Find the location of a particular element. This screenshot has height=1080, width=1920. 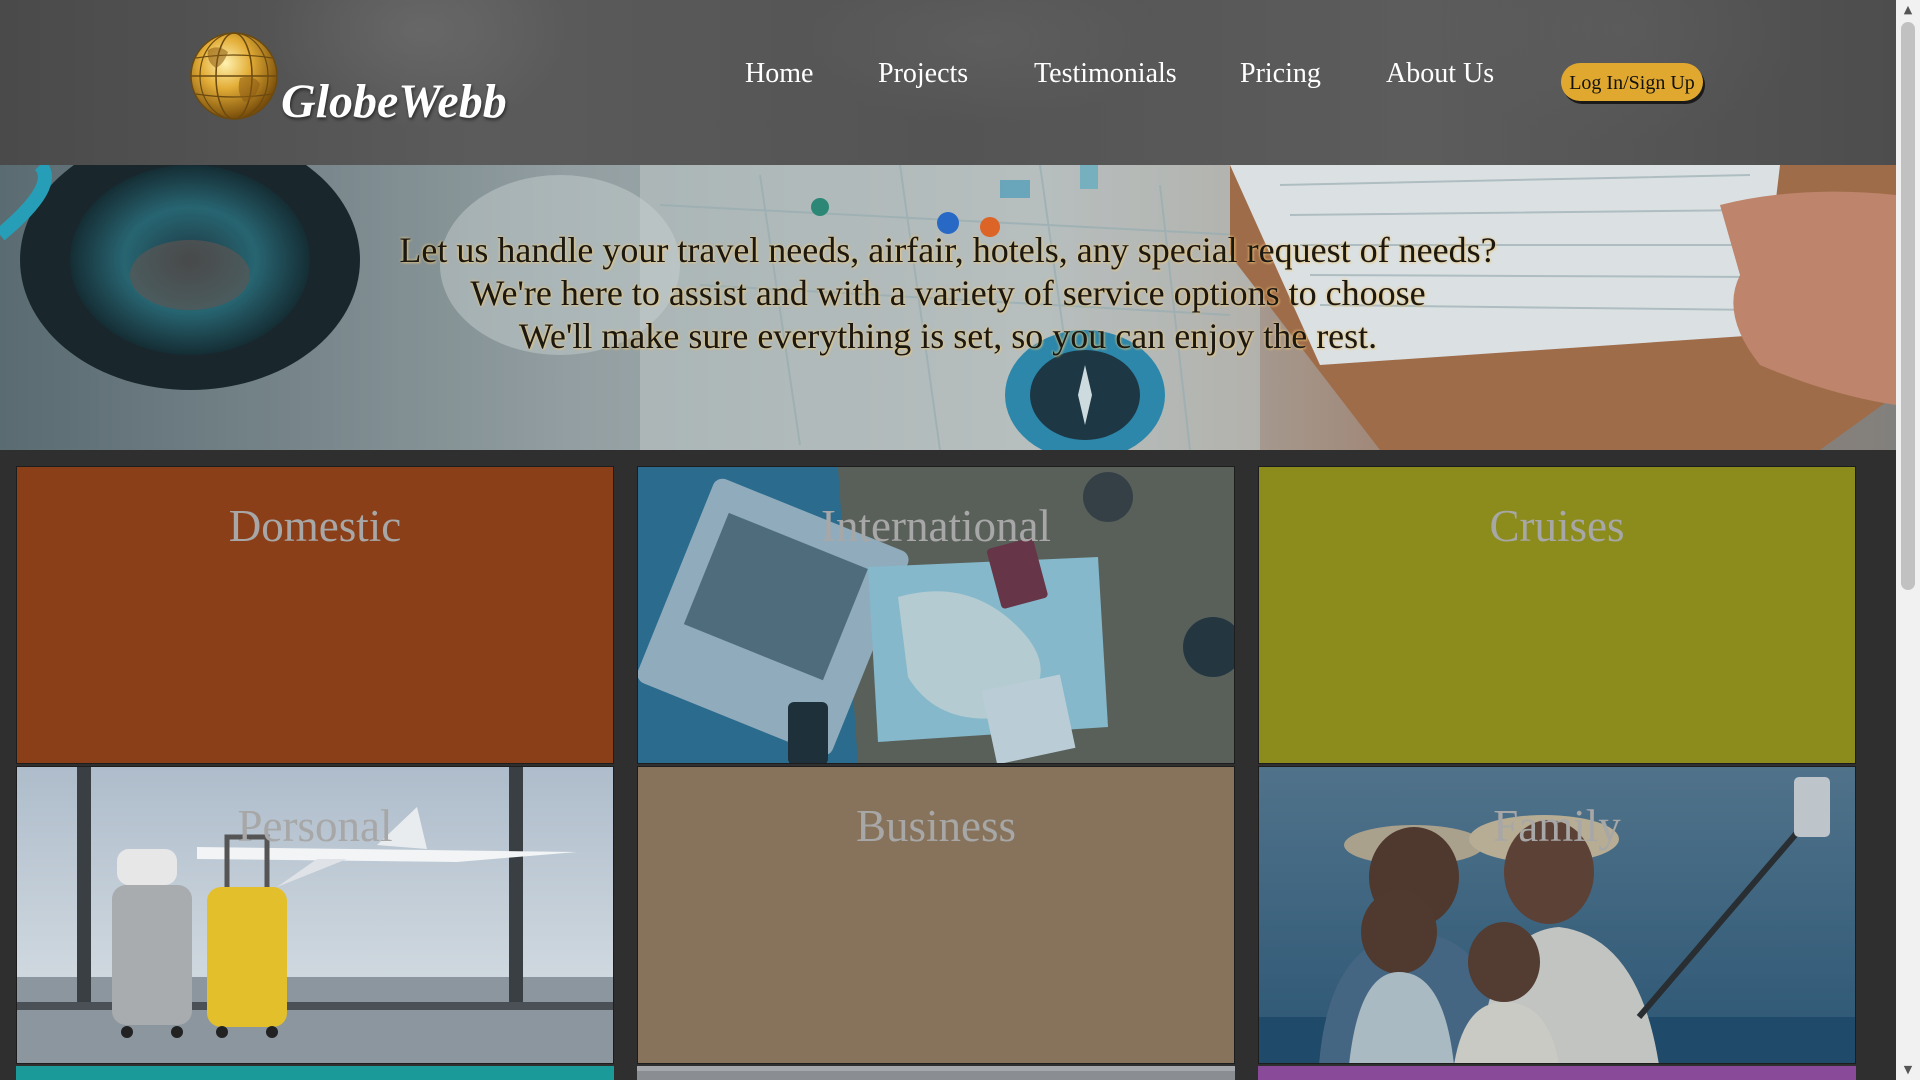

row3-middle-tile-image is located at coordinates (936, 1073).